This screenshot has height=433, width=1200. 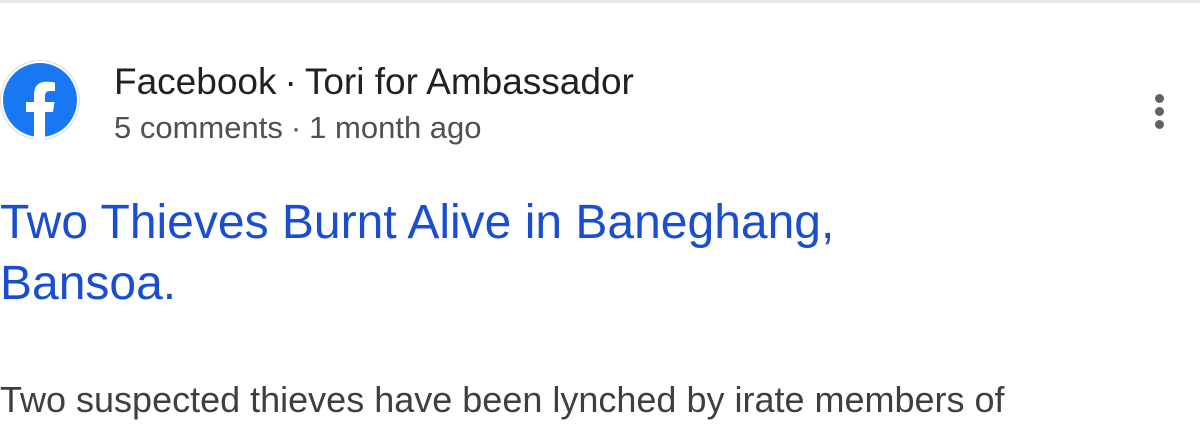 What do you see at coordinates (198, 127) in the screenshot?
I see `comments-count: 5 comments` at bounding box center [198, 127].